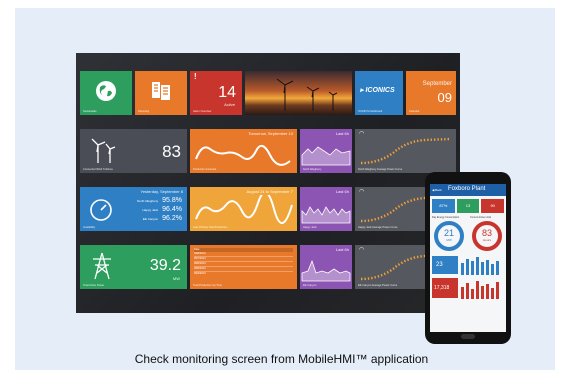  Describe the element at coordinates (312, 169) in the screenshot. I see `tile-label: North Allegheny` at that location.